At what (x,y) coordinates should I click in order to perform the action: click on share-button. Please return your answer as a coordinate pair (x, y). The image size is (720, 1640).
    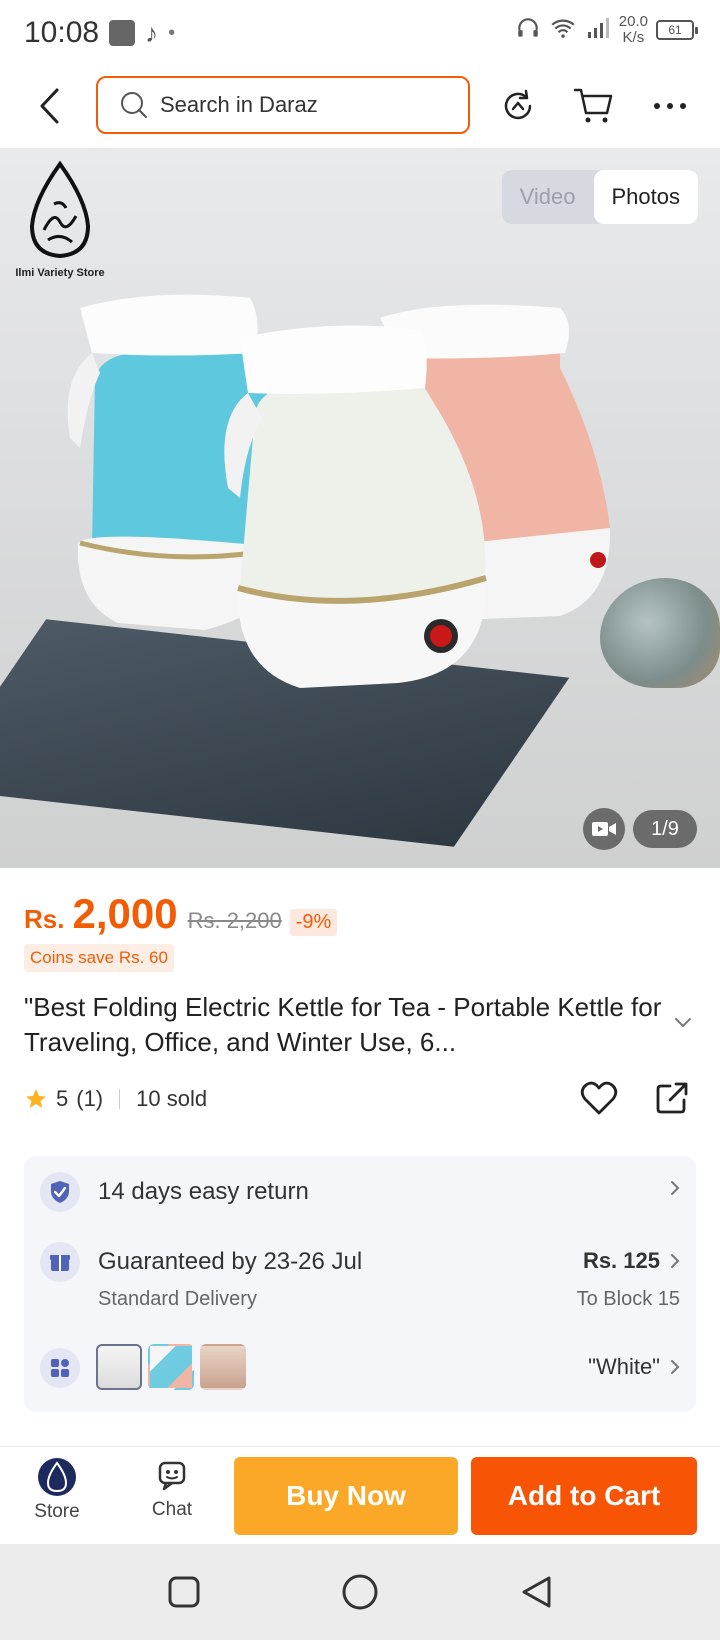
    Looking at the image, I should click on (672, 1100).